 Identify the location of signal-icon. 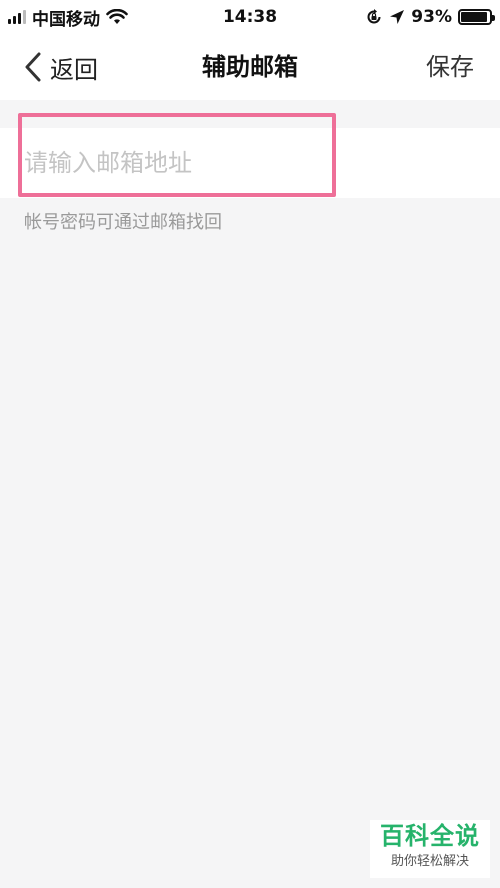
(17, 17).